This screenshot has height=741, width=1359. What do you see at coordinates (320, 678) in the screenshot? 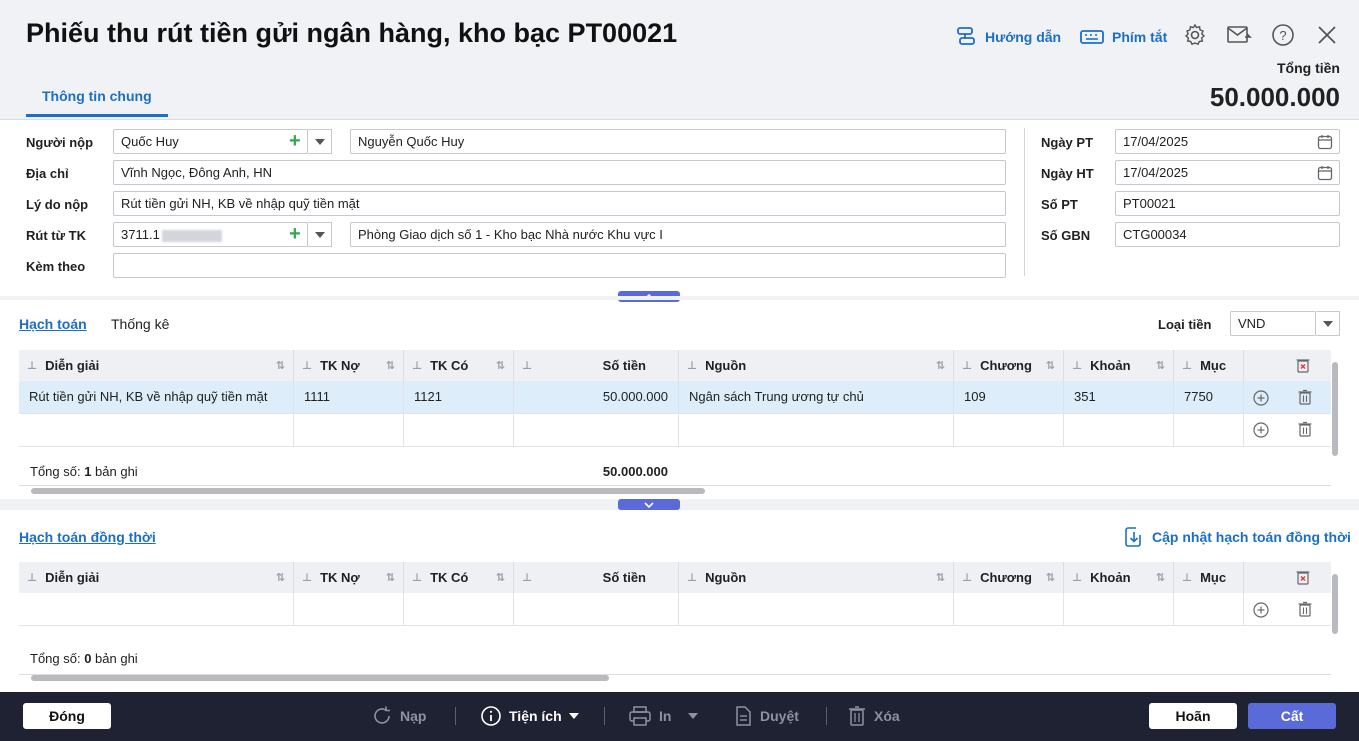
I see `horizontal-scrollbar` at bounding box center [320, 678].